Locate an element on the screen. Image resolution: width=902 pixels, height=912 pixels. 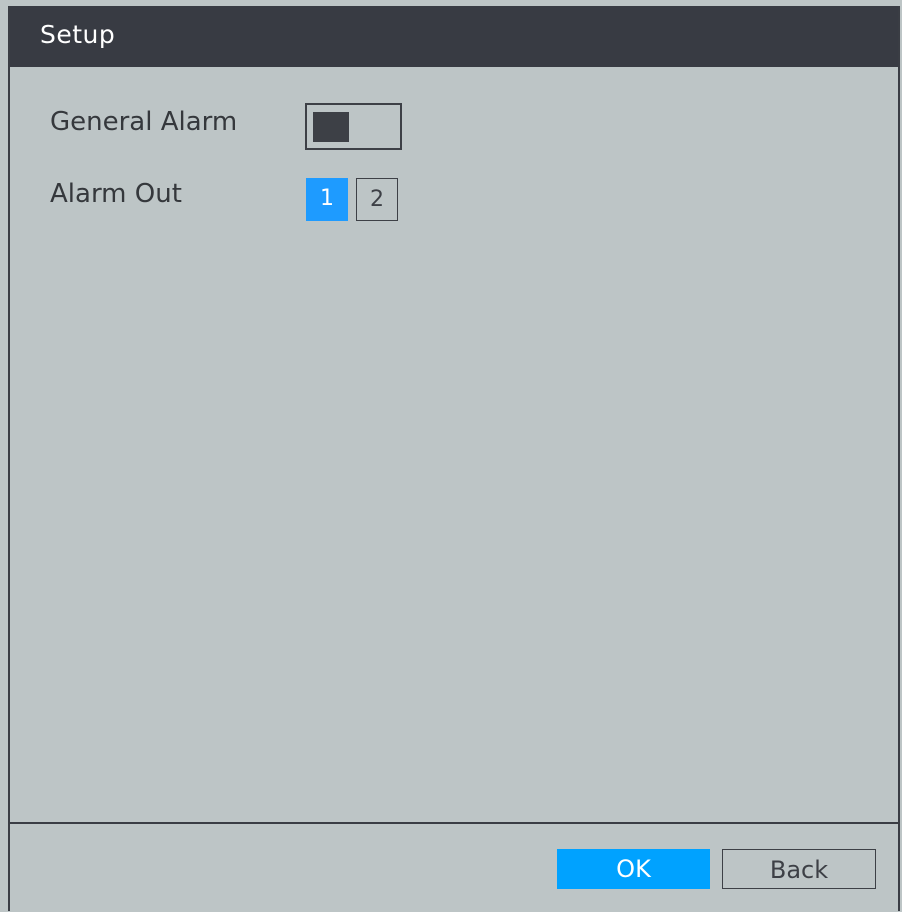
footer-divider is located at coordinates (454, 823).